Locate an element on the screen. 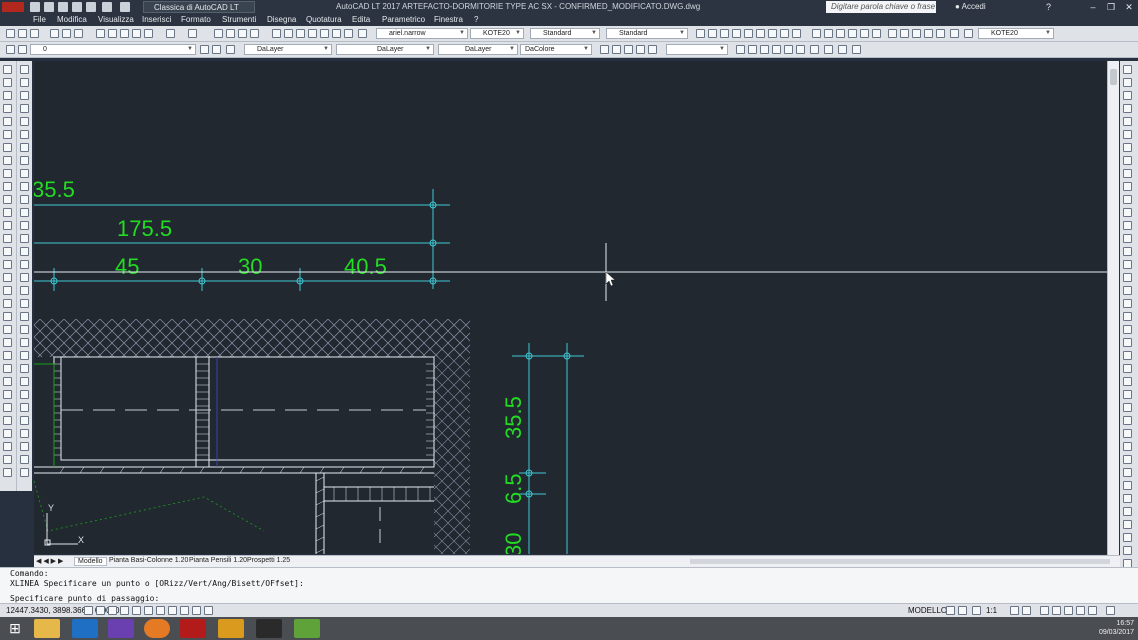  view-bottom-icon is located at coordinates (628, 49).